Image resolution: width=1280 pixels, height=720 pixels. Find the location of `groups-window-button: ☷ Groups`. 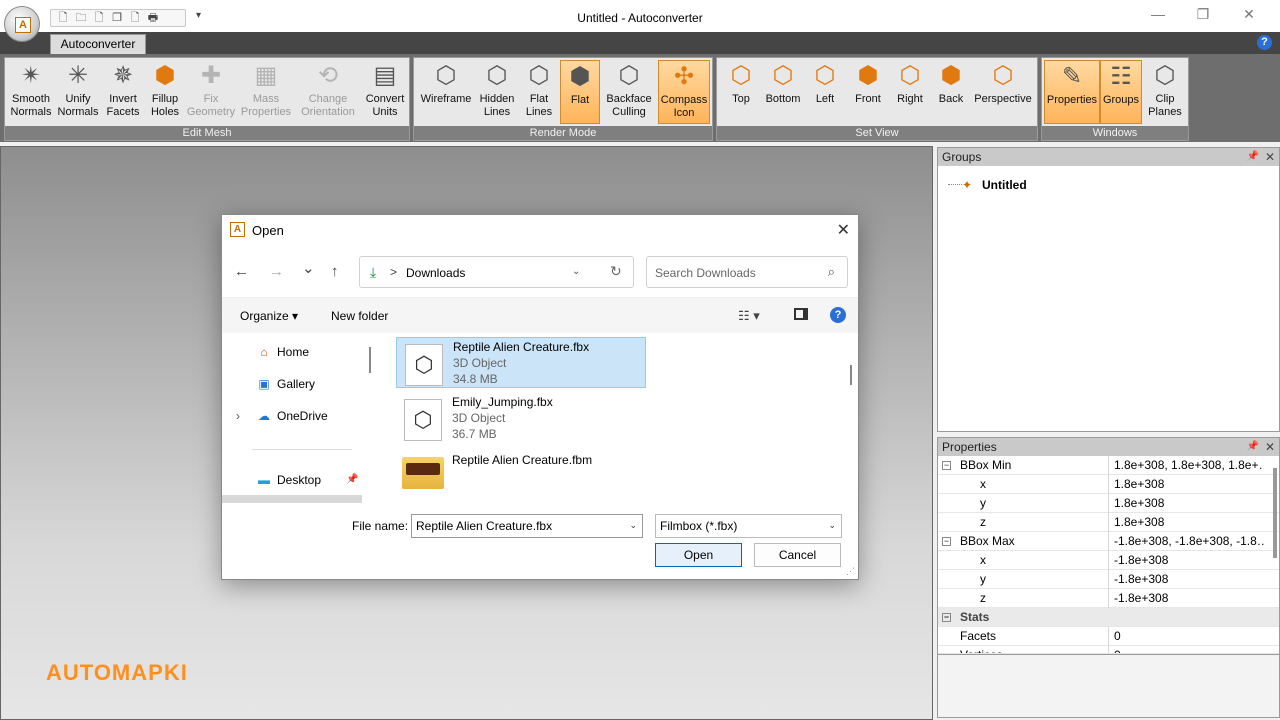

groups-window-button: ☷ Groups is located at coordinates (1121, 92).